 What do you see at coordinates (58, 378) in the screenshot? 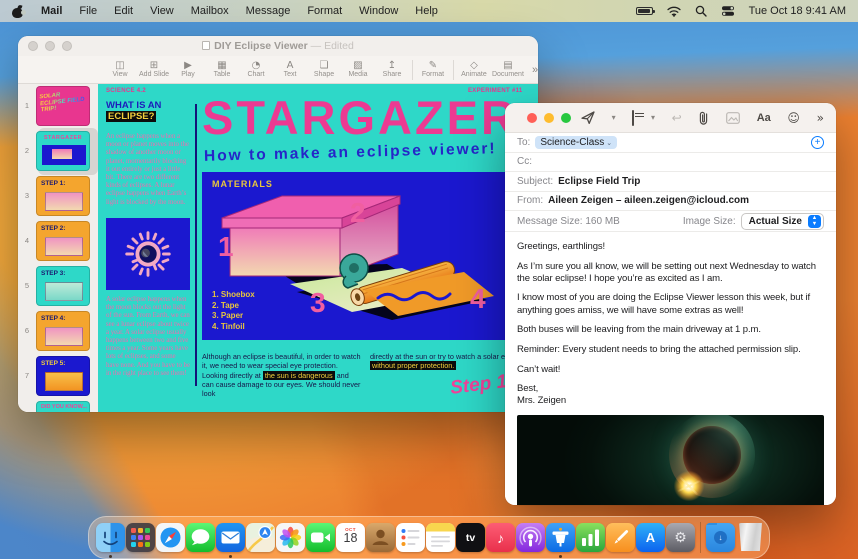
I see `slide-thumbnail-7: 7 STEP 5:` at bounding box center [58, 378].